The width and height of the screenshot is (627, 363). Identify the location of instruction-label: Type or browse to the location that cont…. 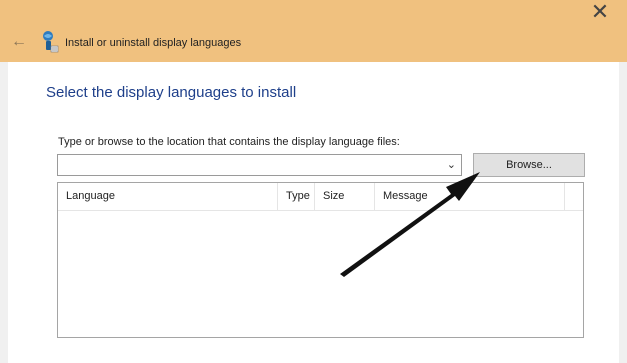
(229, 142).